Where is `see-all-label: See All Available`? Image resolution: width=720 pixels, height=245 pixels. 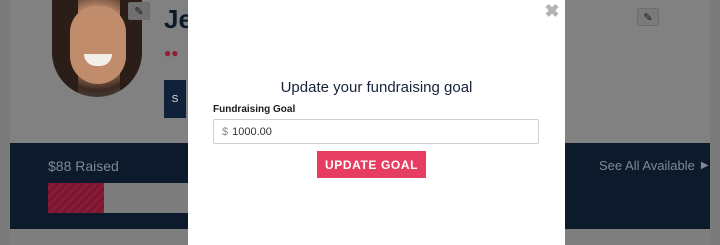
see-all-label: See All Available is located at coordinates (647, 165).